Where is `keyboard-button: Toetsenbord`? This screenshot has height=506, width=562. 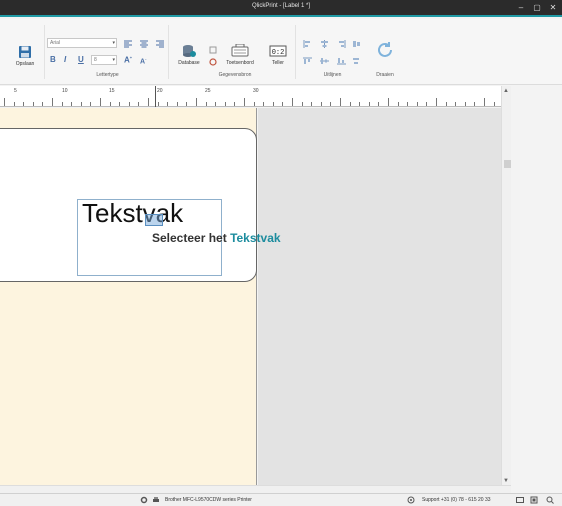 keyboard-button: Toetsenbord is located at coordinates (240, 55).